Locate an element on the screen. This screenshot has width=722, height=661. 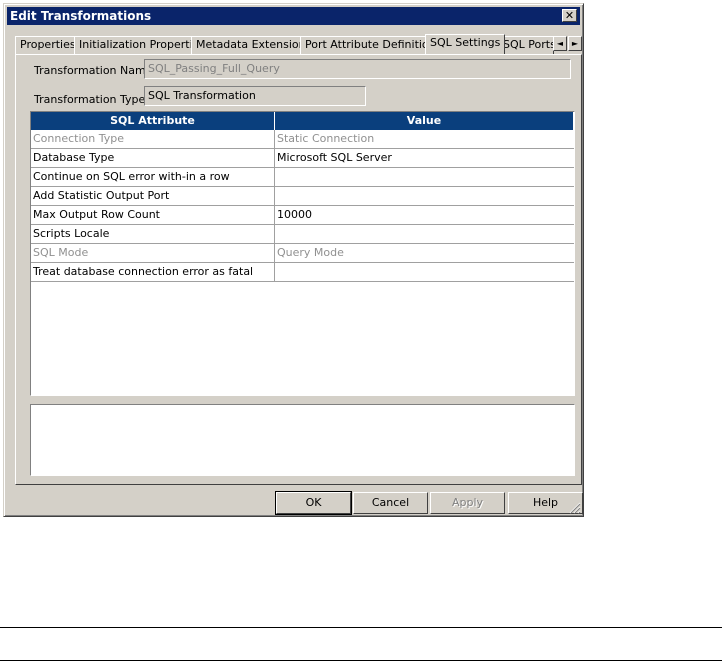
tab-label: Initialization Properties is located at coordinates (142, 44).